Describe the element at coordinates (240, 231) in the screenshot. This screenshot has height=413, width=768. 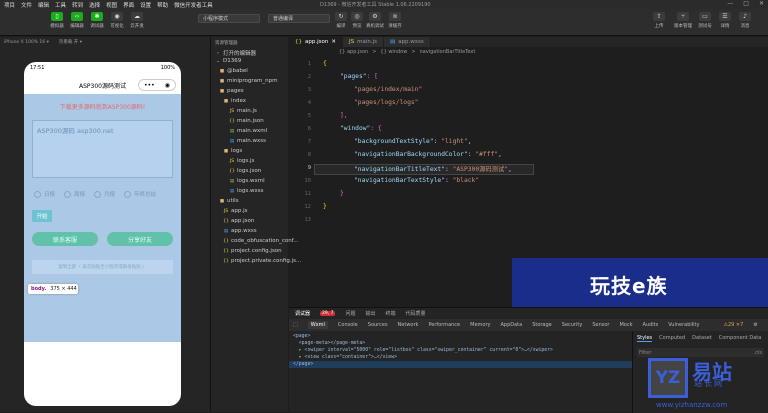
I see `tree-item: ▤ app.wxss` at that location.